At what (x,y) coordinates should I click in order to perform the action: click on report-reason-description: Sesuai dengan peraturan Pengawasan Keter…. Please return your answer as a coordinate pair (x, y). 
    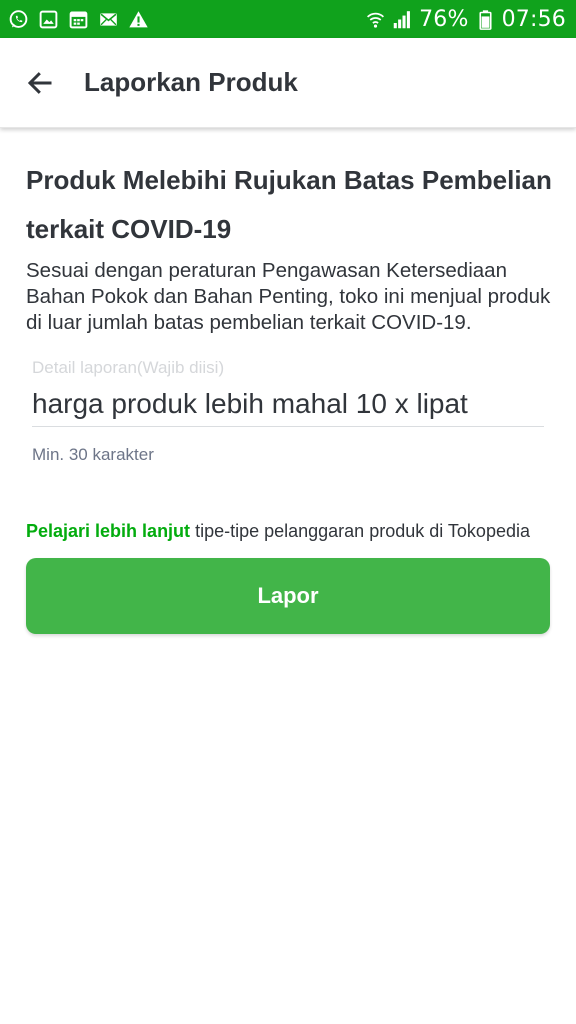
    Looking at the image, I should click on (288, 296).